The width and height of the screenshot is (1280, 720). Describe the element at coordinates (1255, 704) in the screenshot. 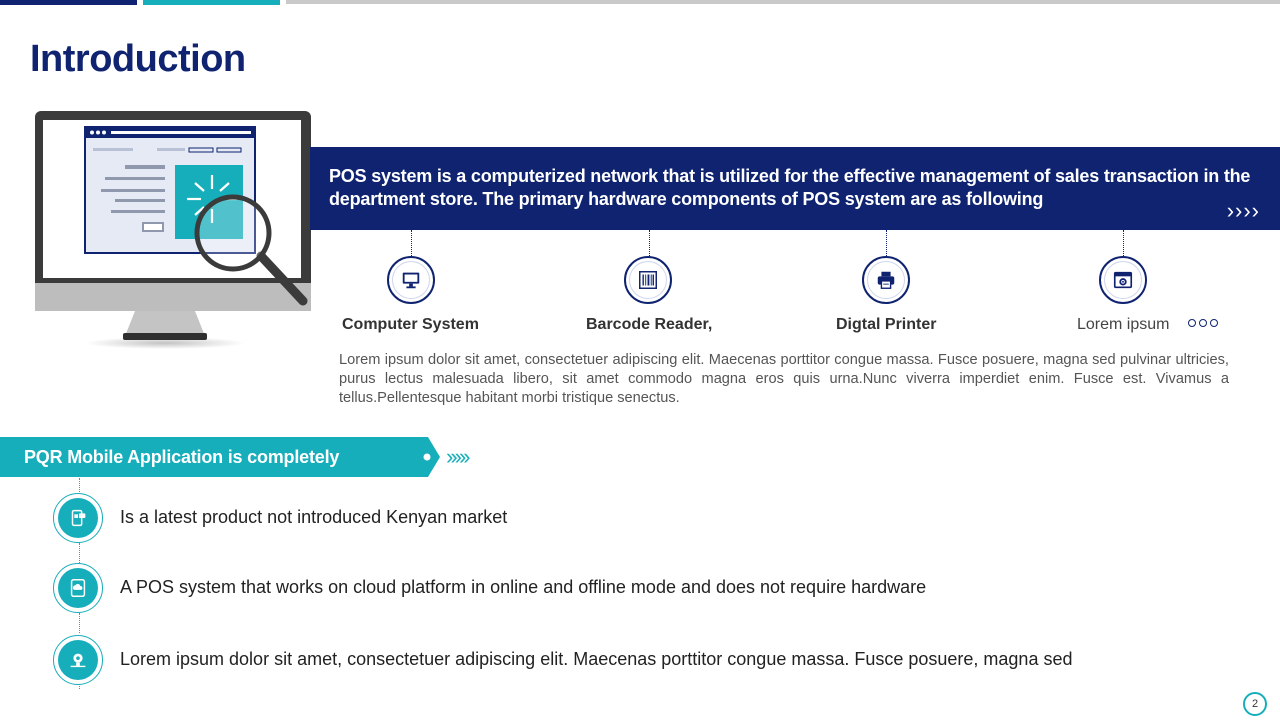

I see `page-number: 2` at that location.